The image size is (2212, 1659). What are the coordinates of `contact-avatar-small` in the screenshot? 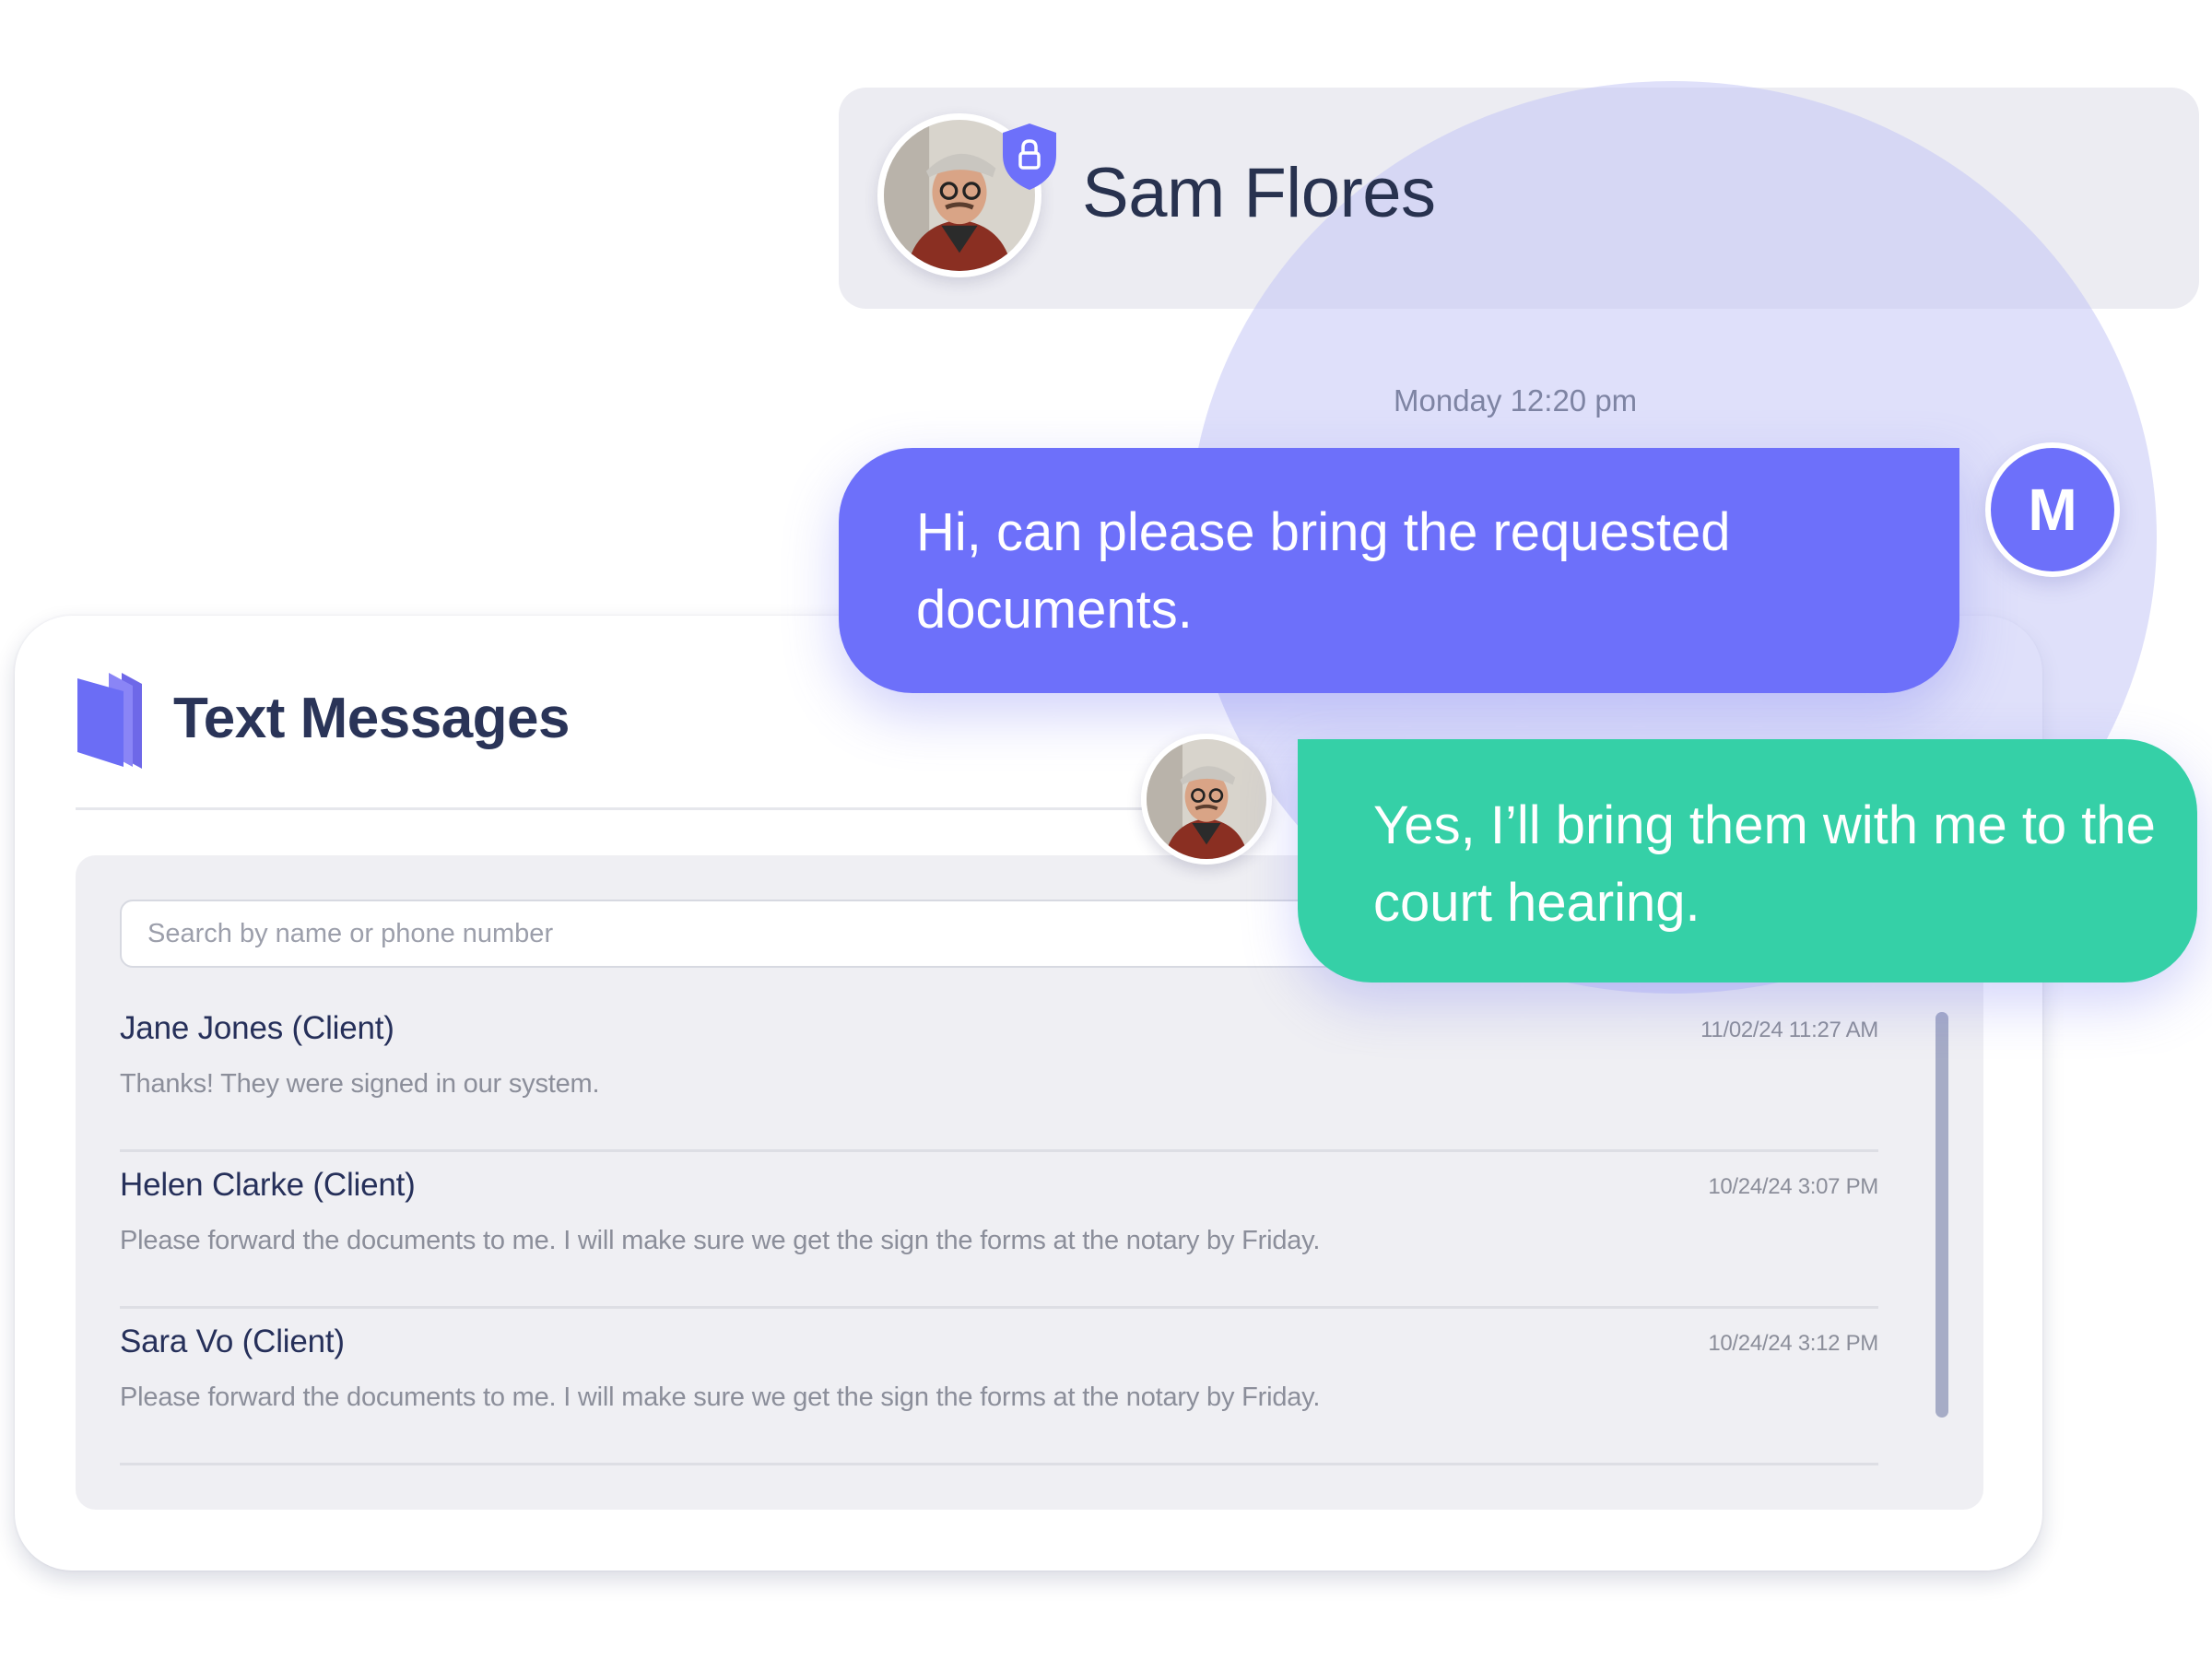 It's located at (1206, 799).